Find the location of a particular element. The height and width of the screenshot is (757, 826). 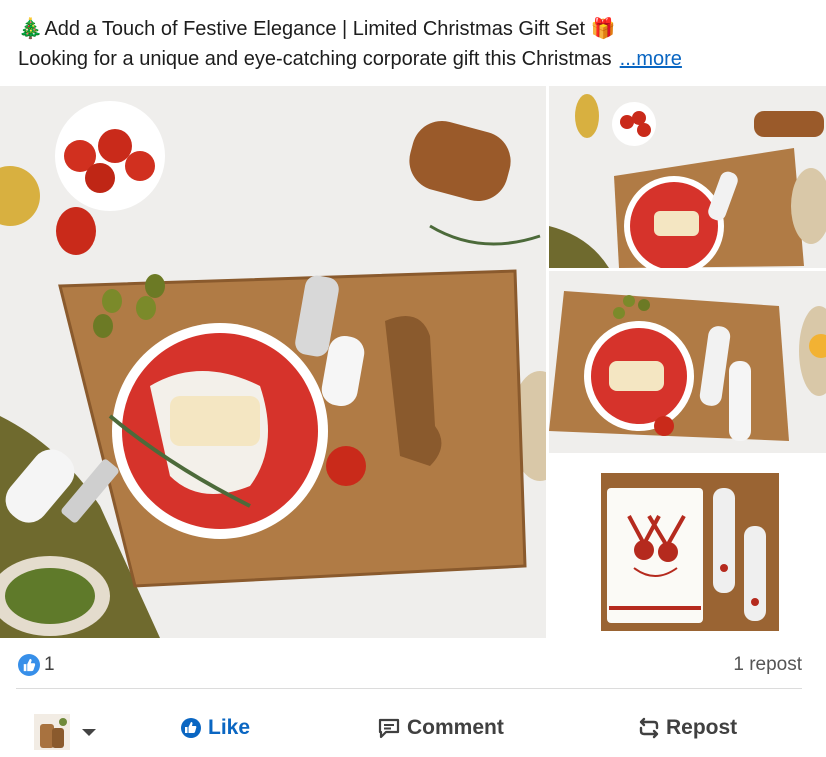

repost-icon is located at coordinates (649, 728).